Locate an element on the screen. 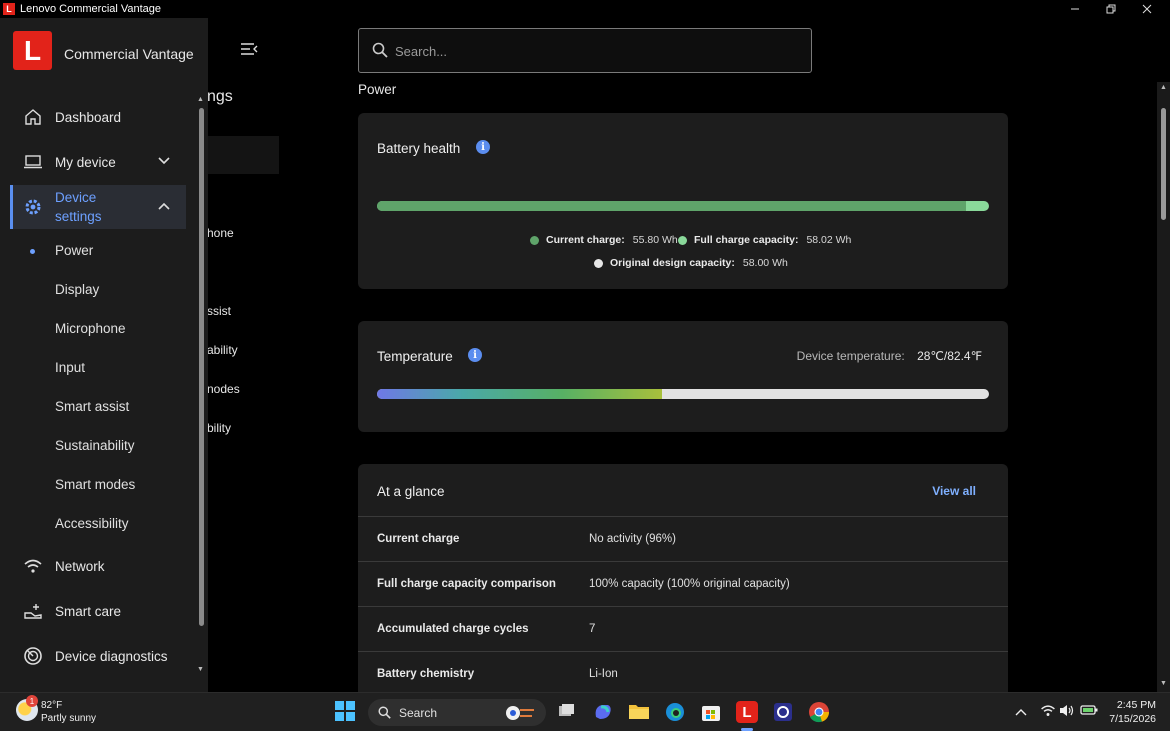  smart-care-icon is located at coordinates (33, 611).